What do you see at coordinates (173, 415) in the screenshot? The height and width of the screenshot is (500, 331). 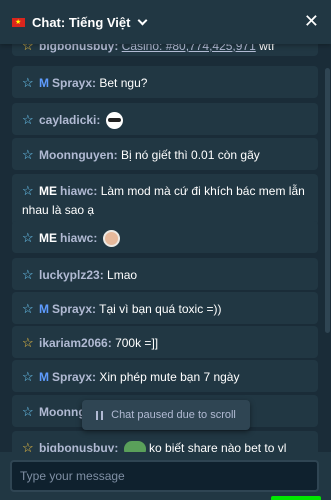 I see `paused-label: Chat paused due to scroll` at bounding box center [173, 415].